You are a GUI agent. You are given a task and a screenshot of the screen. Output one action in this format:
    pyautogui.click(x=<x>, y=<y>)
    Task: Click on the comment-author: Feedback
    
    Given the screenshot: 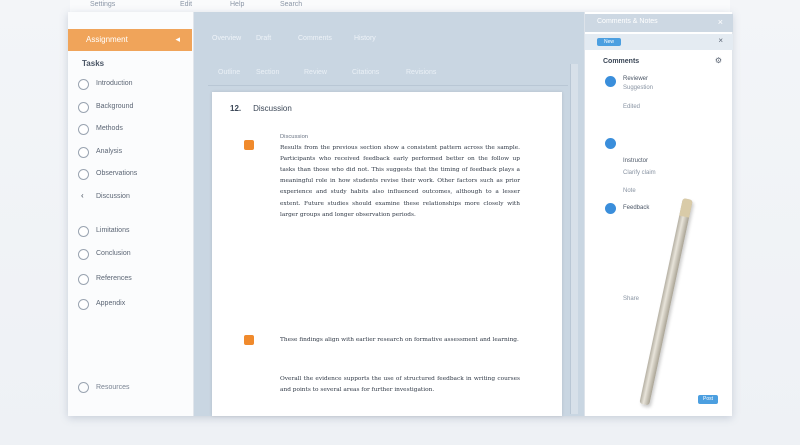 What is the action you would take?
    pyautogui.click(x=636, y=208)
    